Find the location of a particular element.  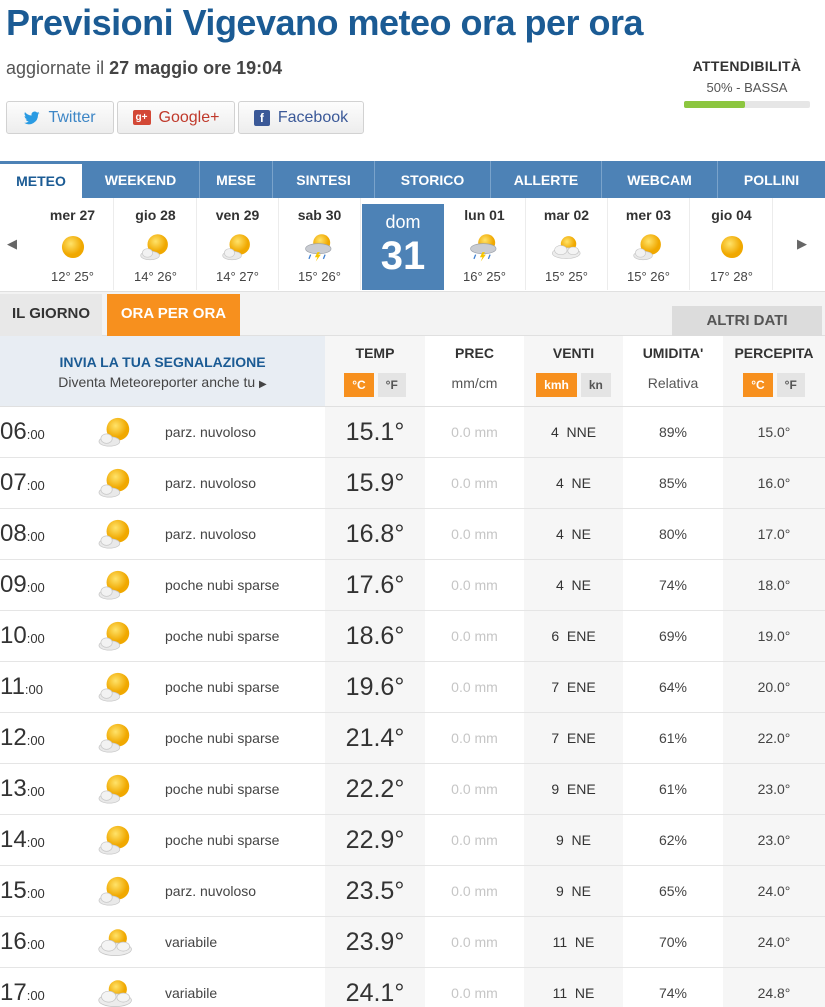

row-temperature: 23.5° is located at coordinates (375, 891).